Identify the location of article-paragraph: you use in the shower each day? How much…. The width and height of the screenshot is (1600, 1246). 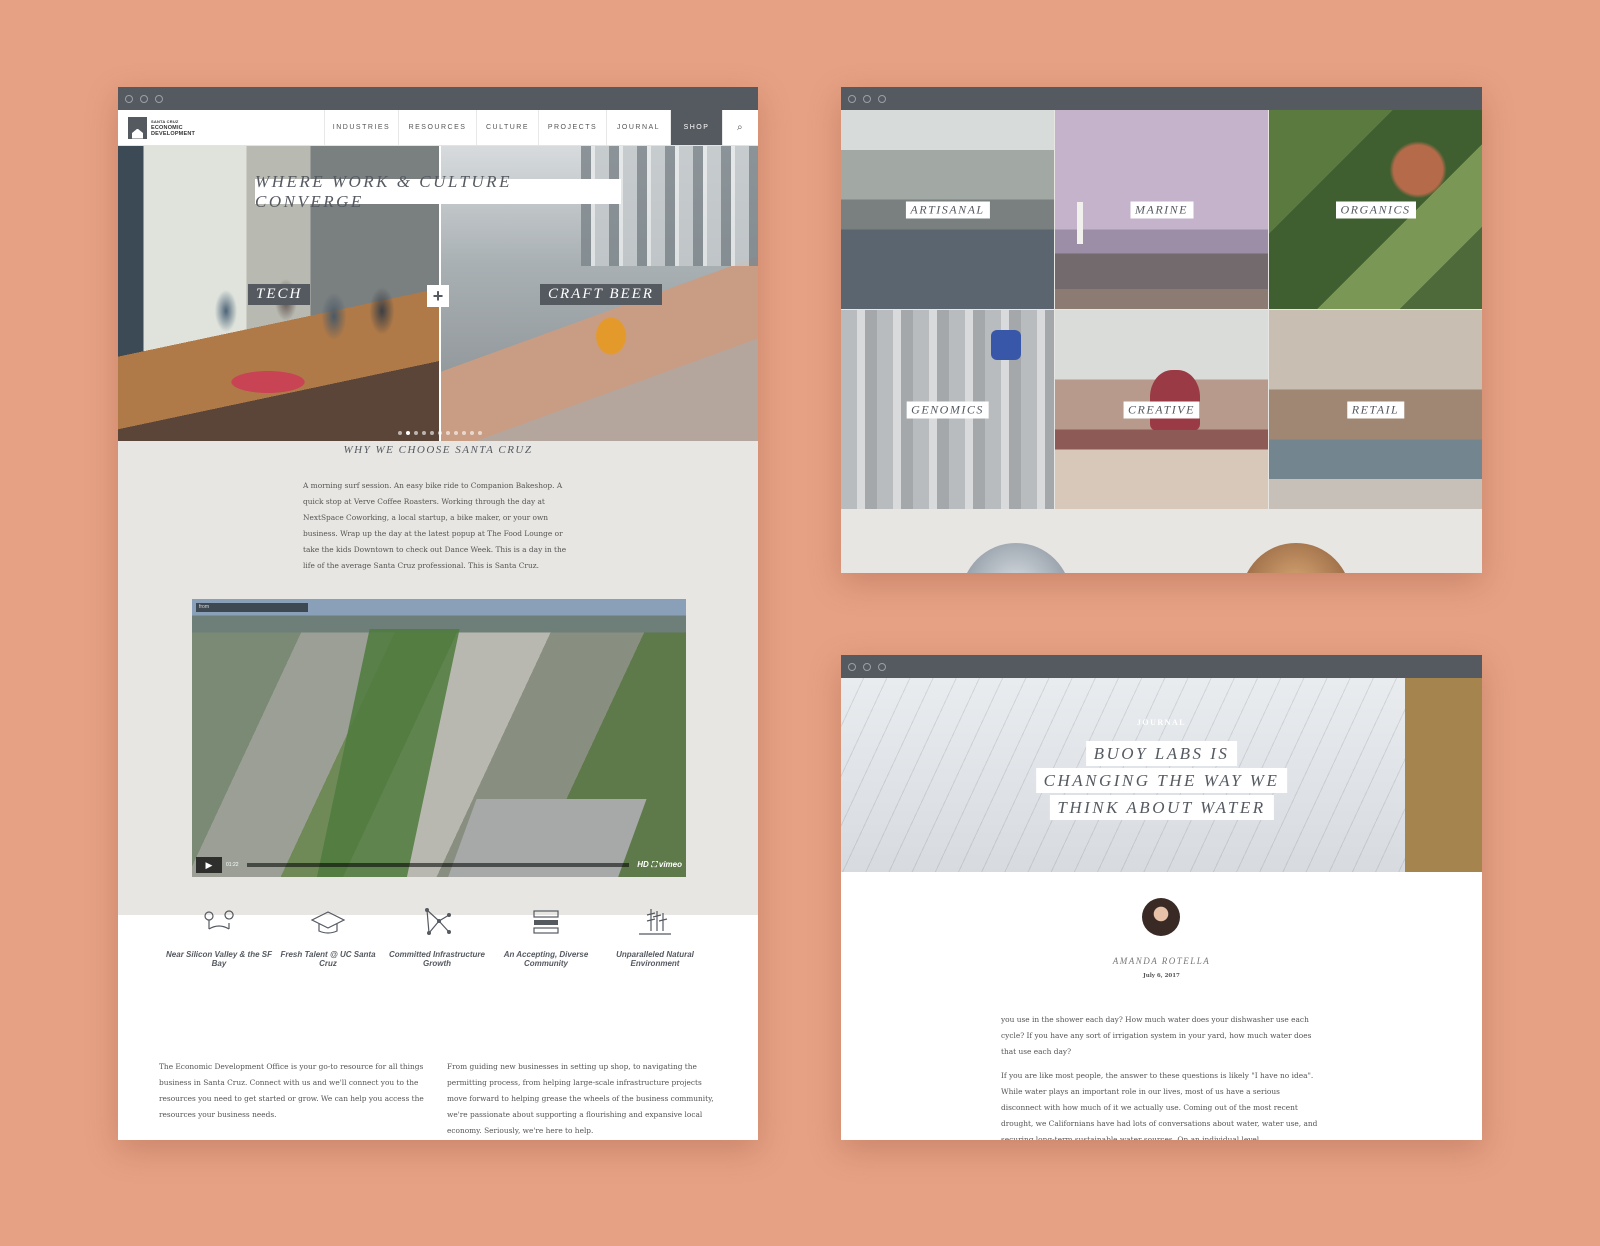
(1156, 1035).